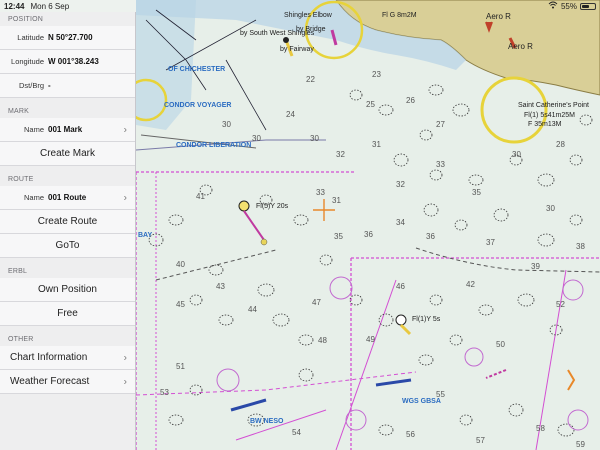 The image size is (600, 450). What do you see at coordinates (545, 124) in the screenshot?
I see `st-catherine-range: F 35m13M` at bounding box center [545, 124].